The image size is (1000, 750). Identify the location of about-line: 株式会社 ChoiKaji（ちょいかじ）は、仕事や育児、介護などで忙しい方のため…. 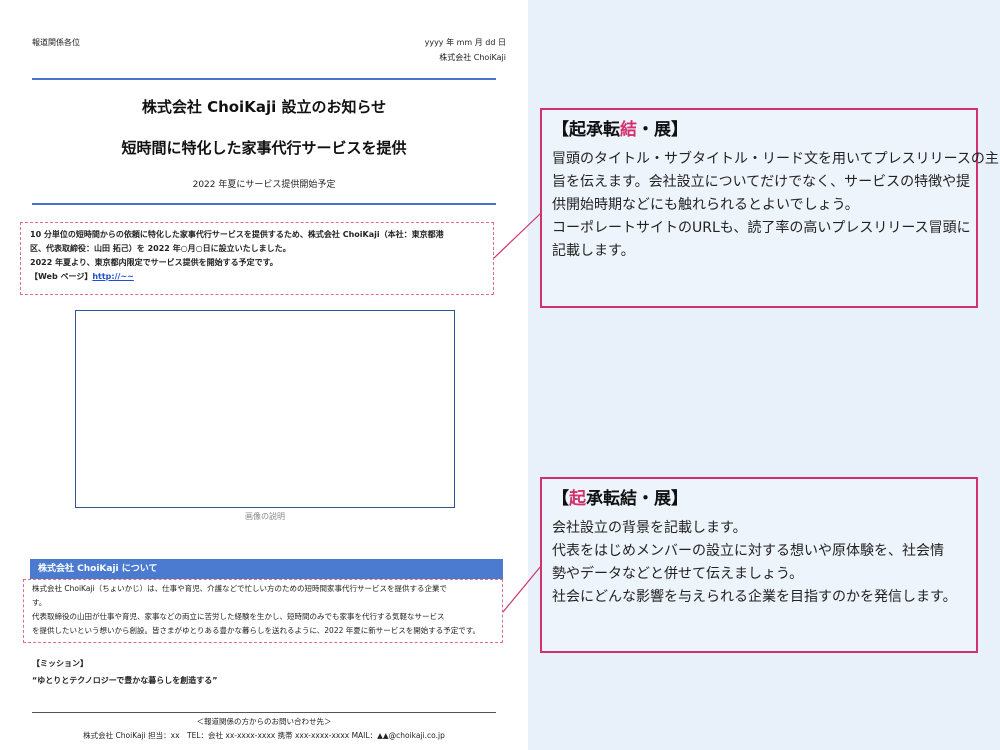
(239, 588).